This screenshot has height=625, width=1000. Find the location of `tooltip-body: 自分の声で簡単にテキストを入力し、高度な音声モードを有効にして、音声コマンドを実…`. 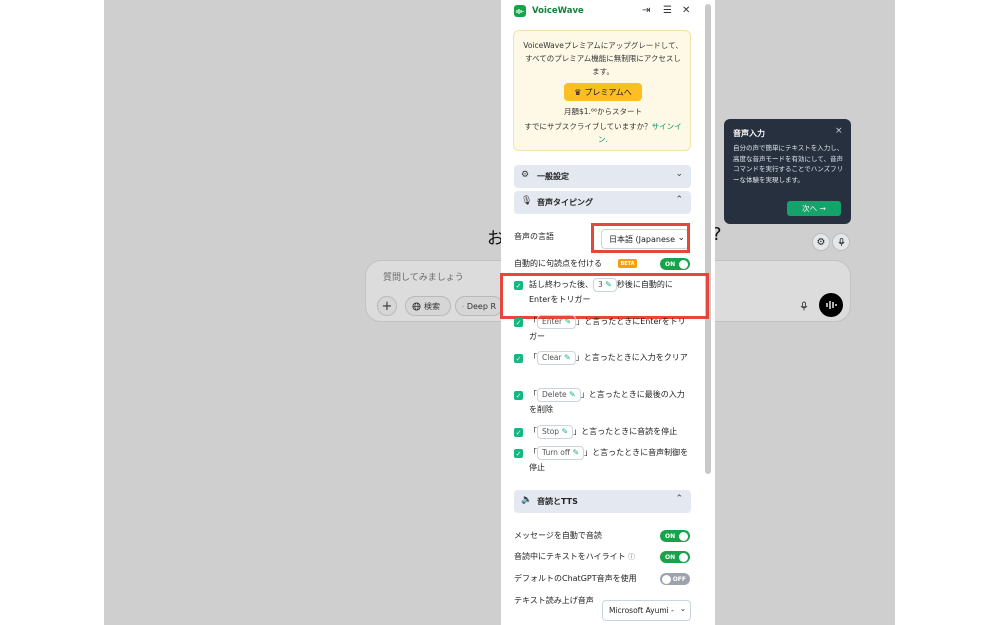

tooltip-body: 自分の声で簡単にテキストを入力し、高度な音声モードを有効にして、音声コマンドを実… is located at coordinates (788, 164).